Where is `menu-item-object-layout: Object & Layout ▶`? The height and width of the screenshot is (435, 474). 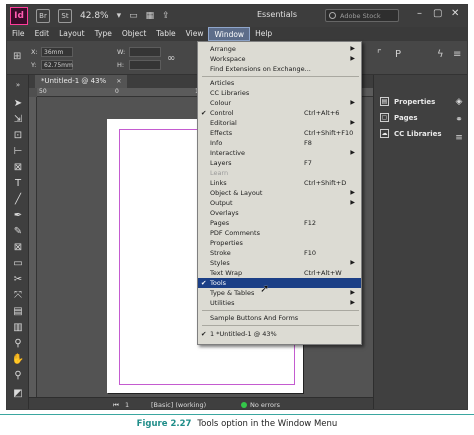 menu-item-object-layout: Object & Layout ▶ is located at coordinates (279, 193).